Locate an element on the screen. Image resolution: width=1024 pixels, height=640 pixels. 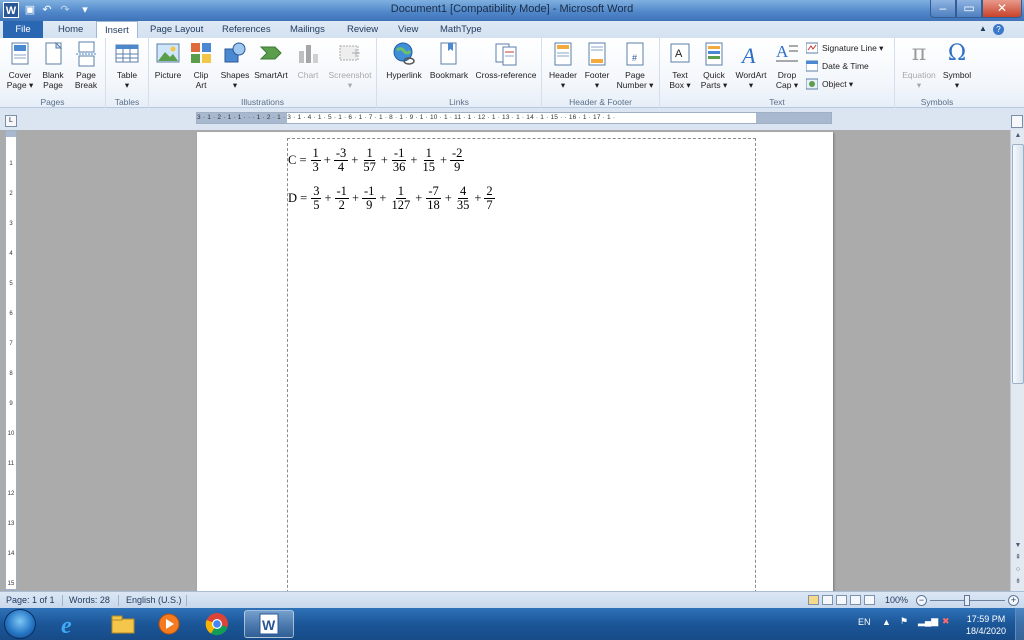
web-layout-icon is located at coordinates (841, 600).